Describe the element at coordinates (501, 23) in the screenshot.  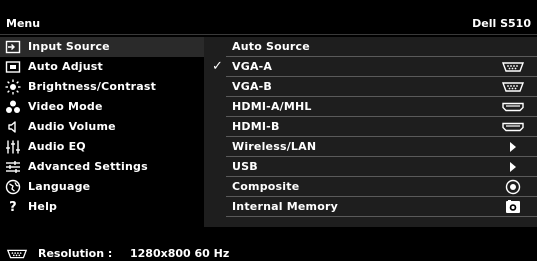
I see `model-name: Dell S510` at that location.